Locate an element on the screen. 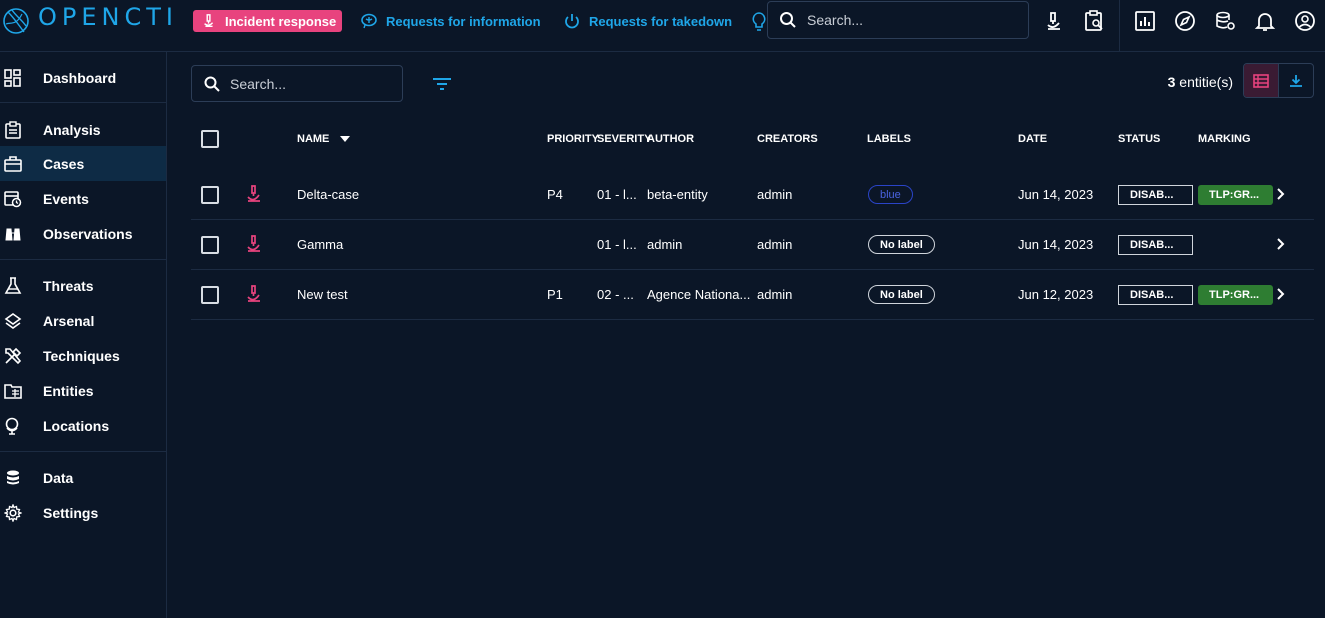 The width and height of the screenshot is (1325, 618). tools-icon is located at coordinates (13, 355).